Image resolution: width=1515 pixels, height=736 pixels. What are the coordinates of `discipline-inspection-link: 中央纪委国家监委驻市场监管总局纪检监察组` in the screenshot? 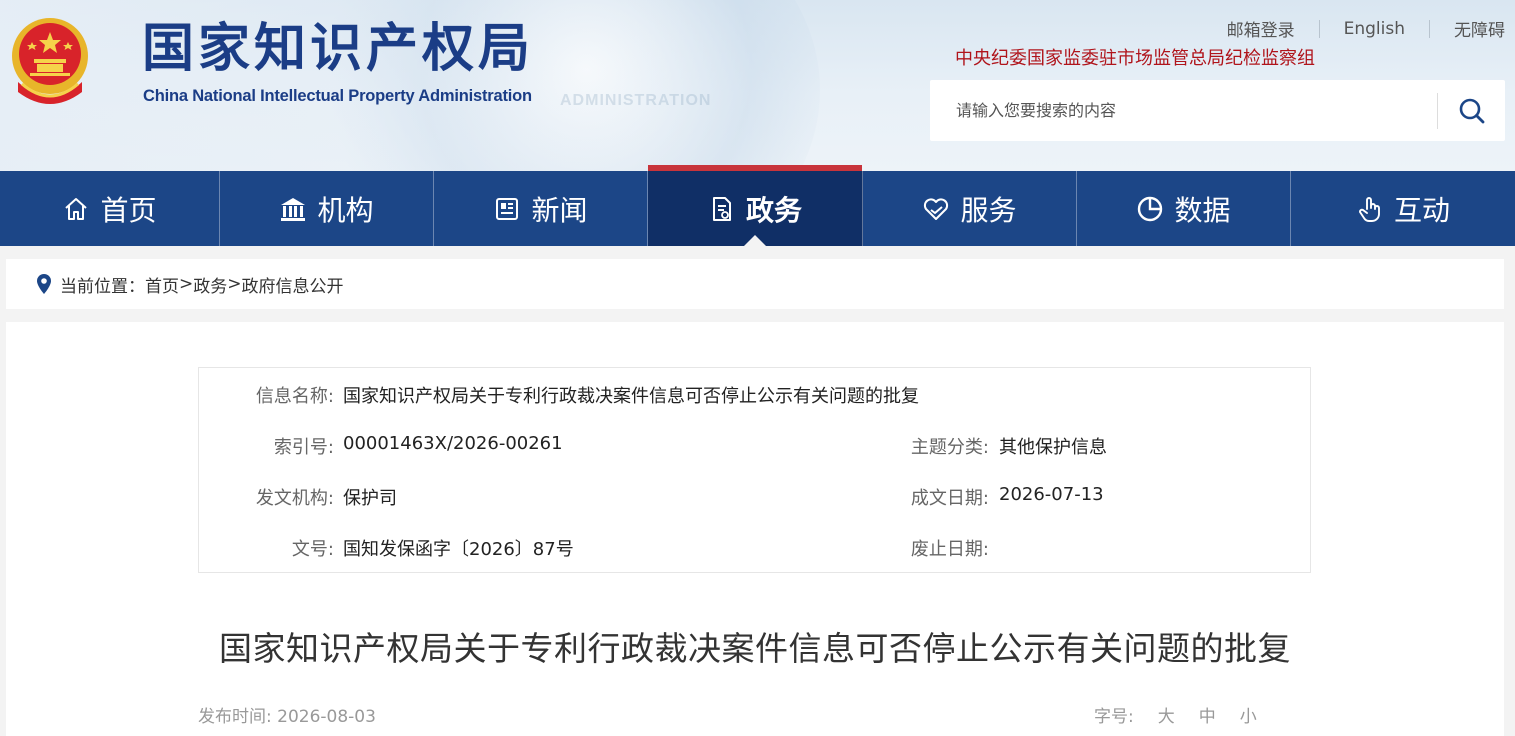 It's located at (1135, 57).